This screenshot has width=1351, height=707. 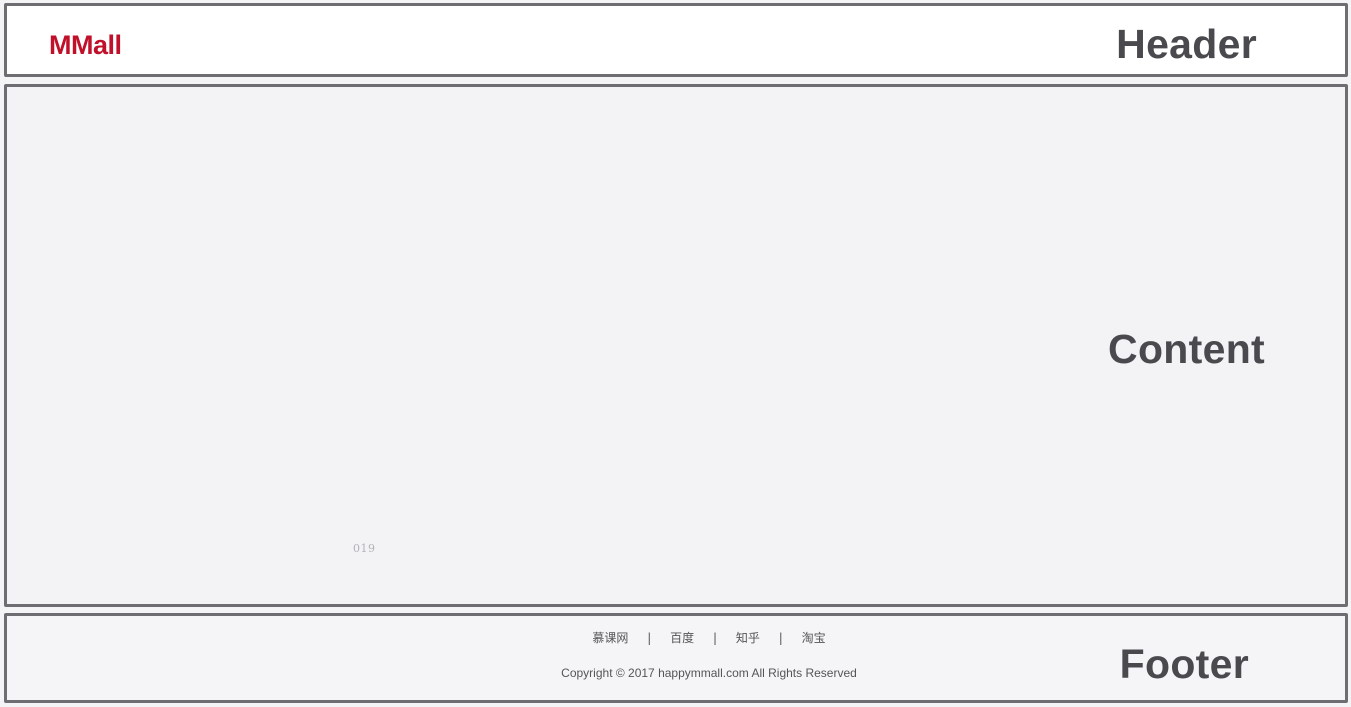 What do you see at coordinates (1184, 664) in the screenshot?
I see `footer-region-label: Footer` at bounding box center [1184, 664].